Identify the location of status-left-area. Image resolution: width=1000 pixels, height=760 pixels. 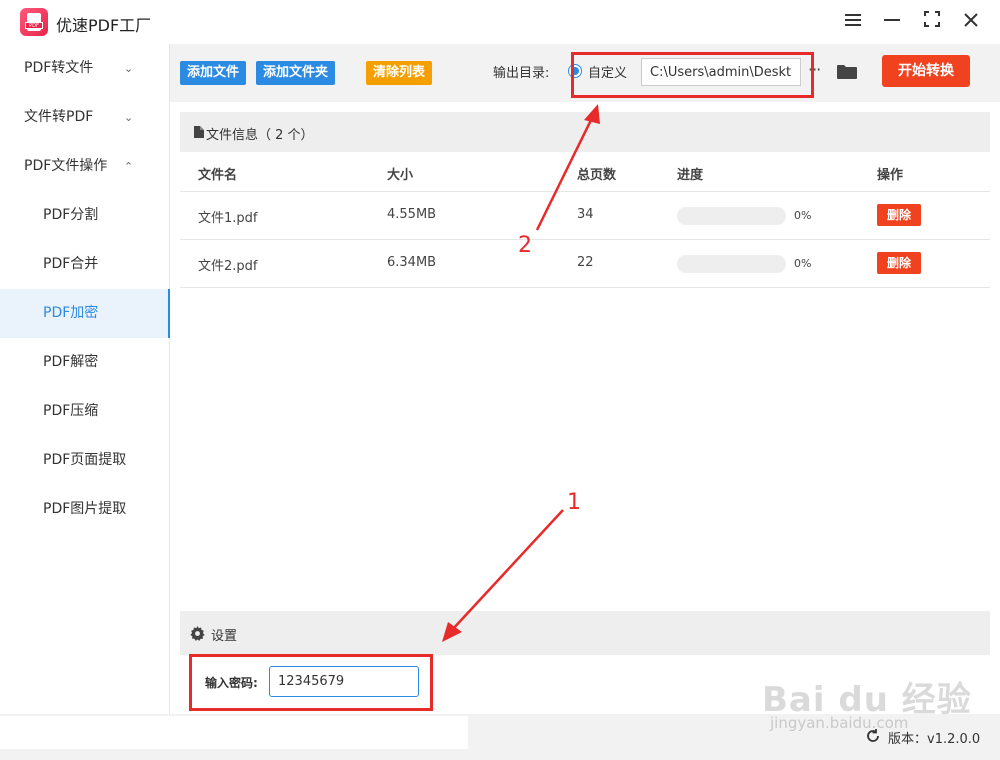
(234, 732).